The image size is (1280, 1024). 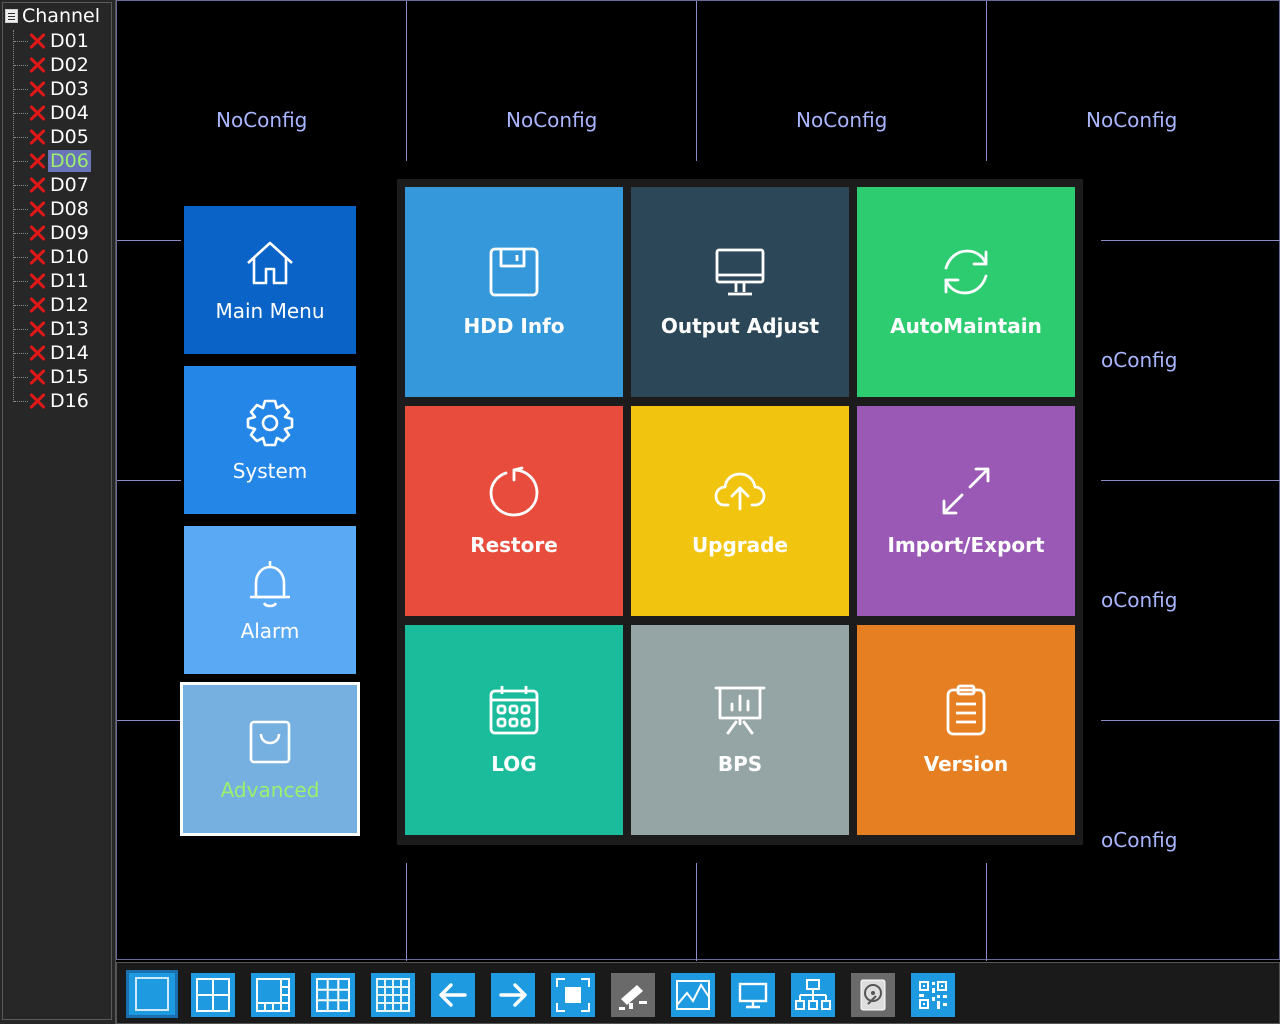 I want to click on restore-icon, so click(x=514, y=491).